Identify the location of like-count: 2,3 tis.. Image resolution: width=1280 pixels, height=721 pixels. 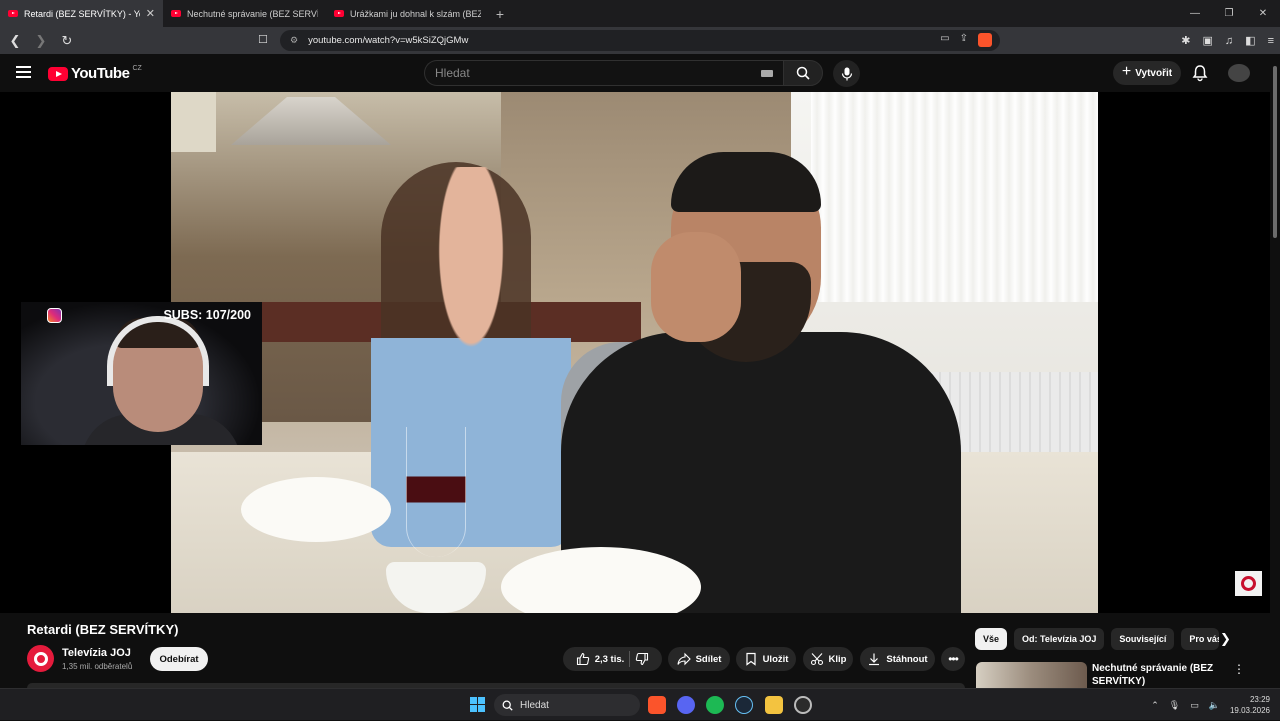
(610, 659).